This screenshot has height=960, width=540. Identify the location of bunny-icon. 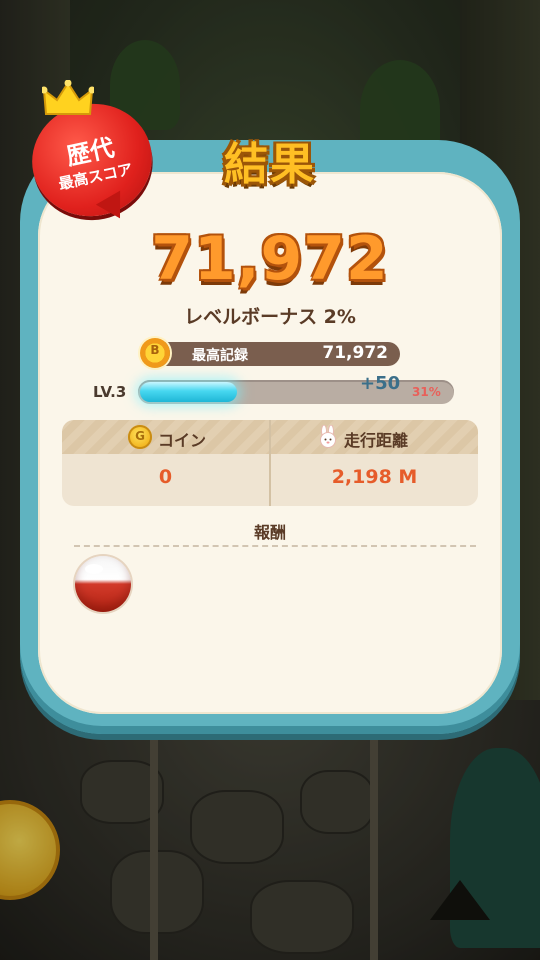
(328, 436).